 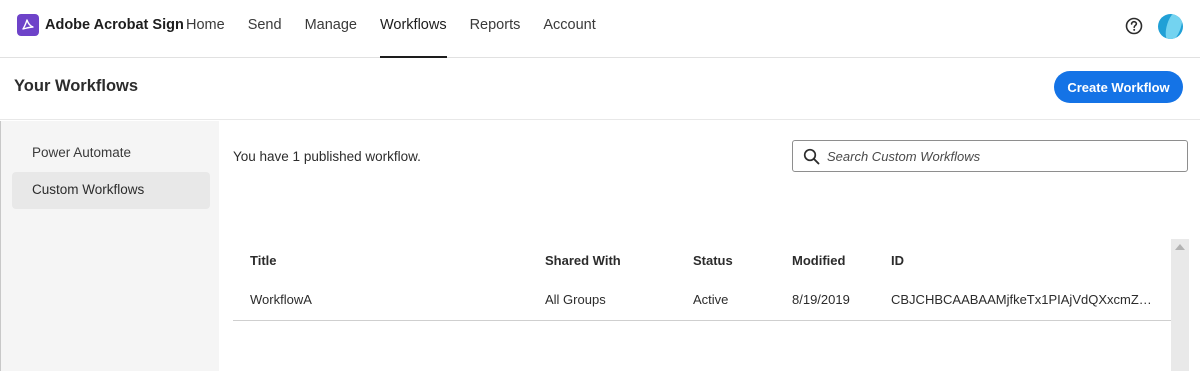 What do you see at coordinates (265, 29) in the screenshot?
I see `nav-send: Send` at bounding box center [265, 29].